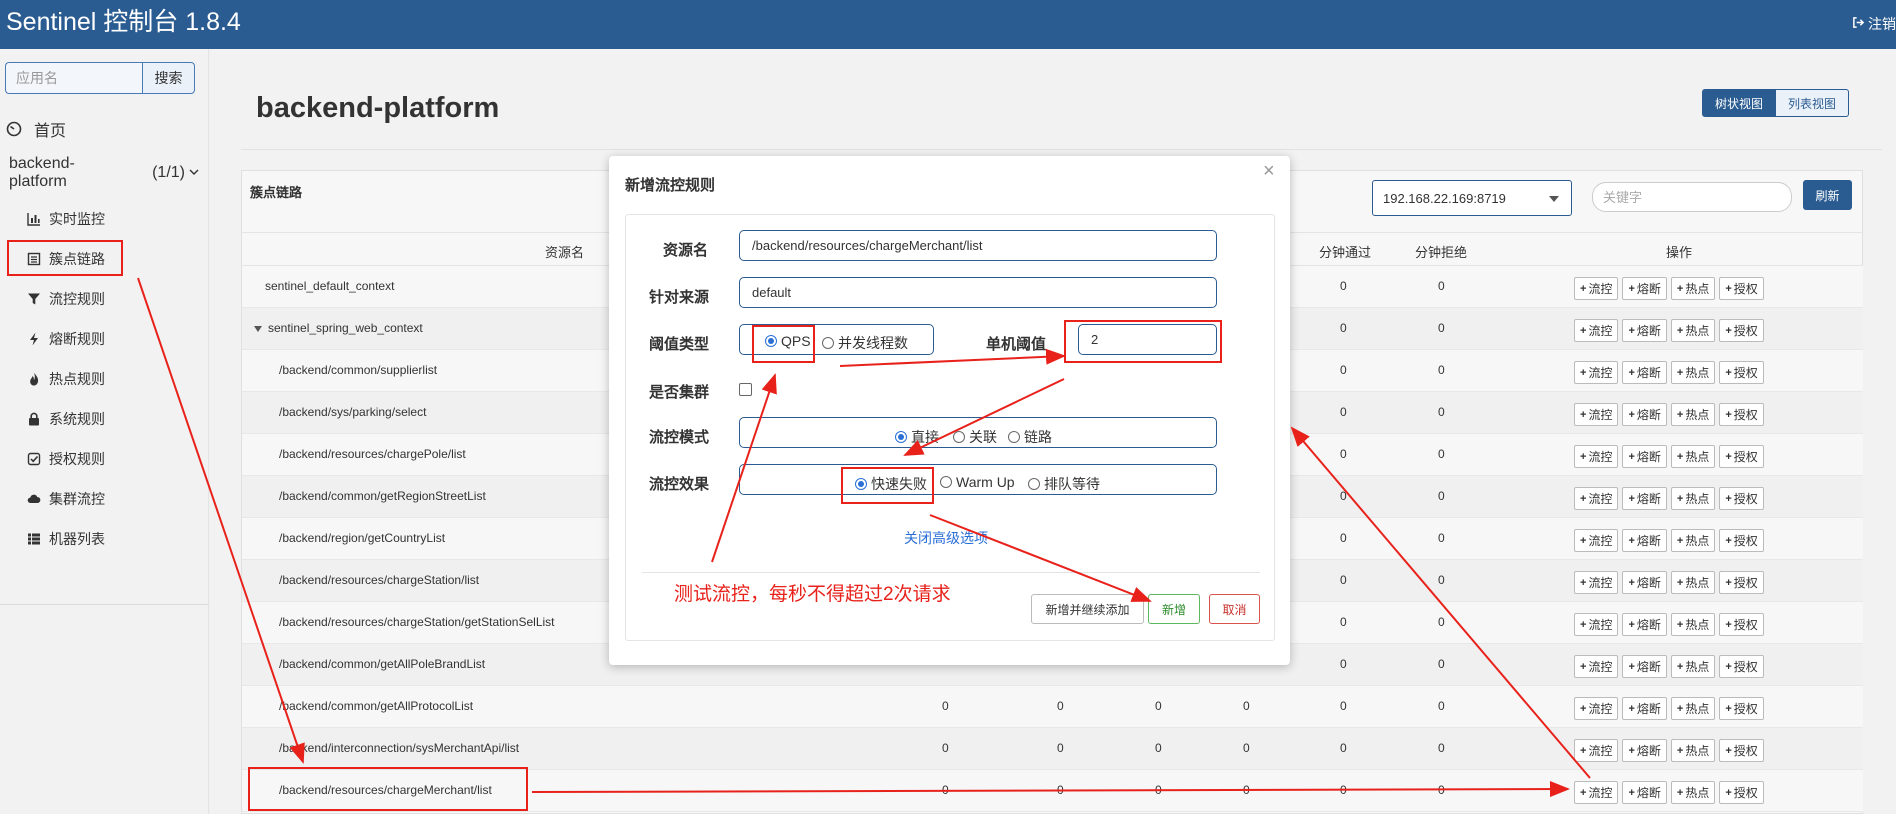  What do you see at coordinates (1174, 609) in the screenshot?
I see `add-button: 新增` at bounding box center [1174, 609].